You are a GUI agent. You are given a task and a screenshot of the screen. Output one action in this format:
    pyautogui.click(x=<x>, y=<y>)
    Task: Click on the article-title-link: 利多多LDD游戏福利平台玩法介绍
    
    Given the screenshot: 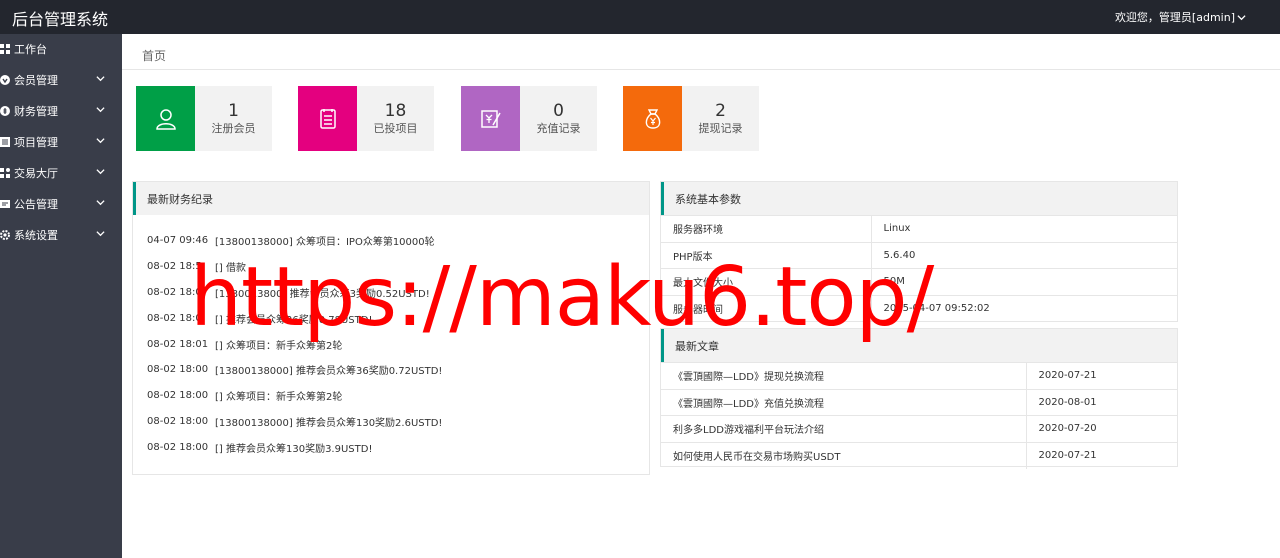 What is the action you would take?
    pyautogui.click(x=843, y=428)
    